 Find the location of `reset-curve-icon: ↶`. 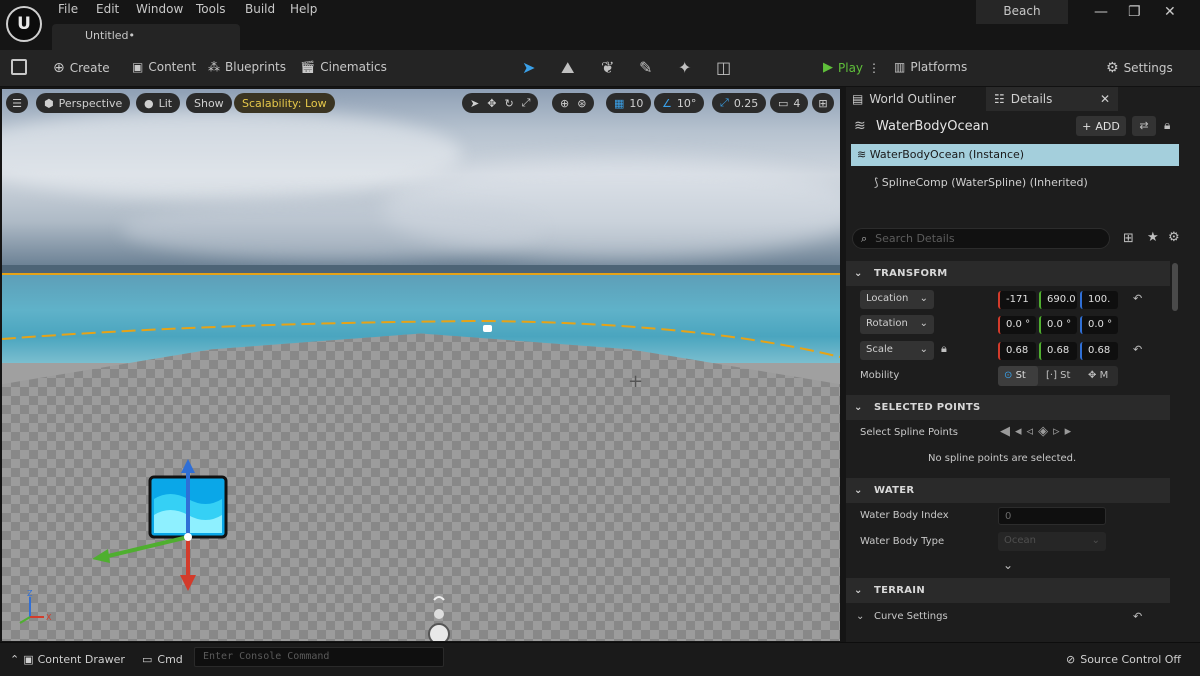

reset-curve-icon: ↶ is located at coordinates (1137, 616).